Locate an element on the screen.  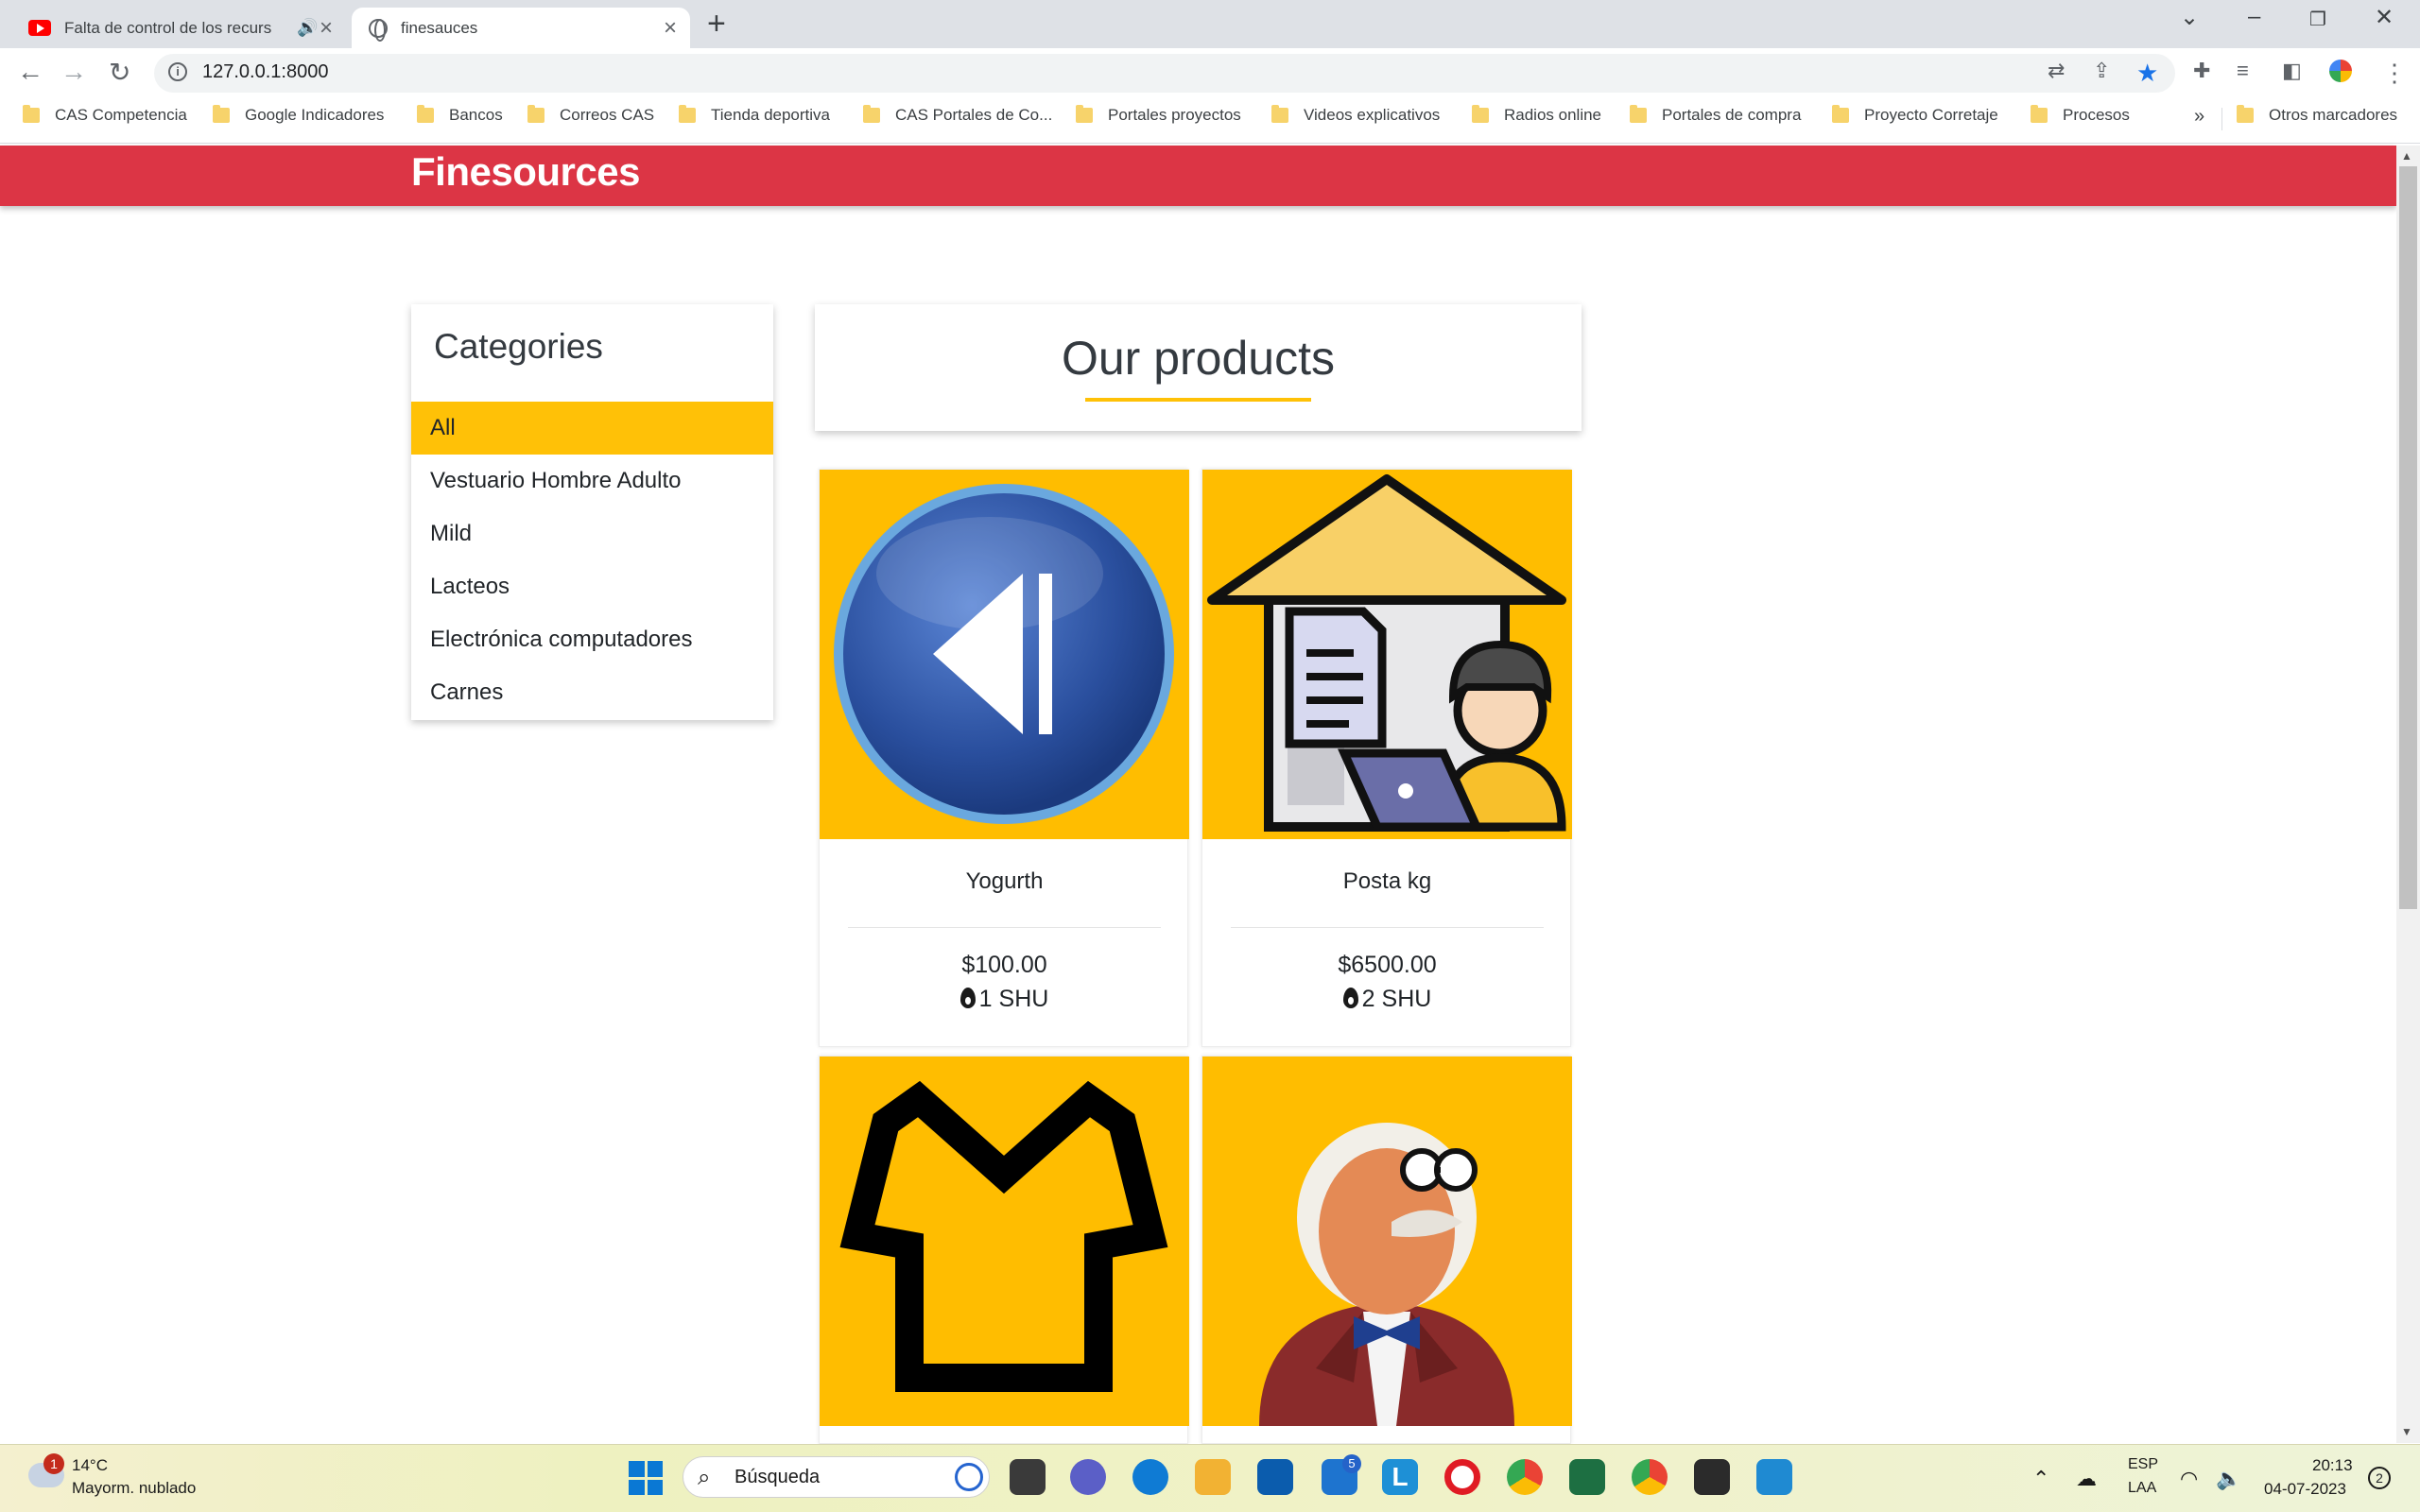
bookmark-item: Procesos is located at coordinates (2080, 115).